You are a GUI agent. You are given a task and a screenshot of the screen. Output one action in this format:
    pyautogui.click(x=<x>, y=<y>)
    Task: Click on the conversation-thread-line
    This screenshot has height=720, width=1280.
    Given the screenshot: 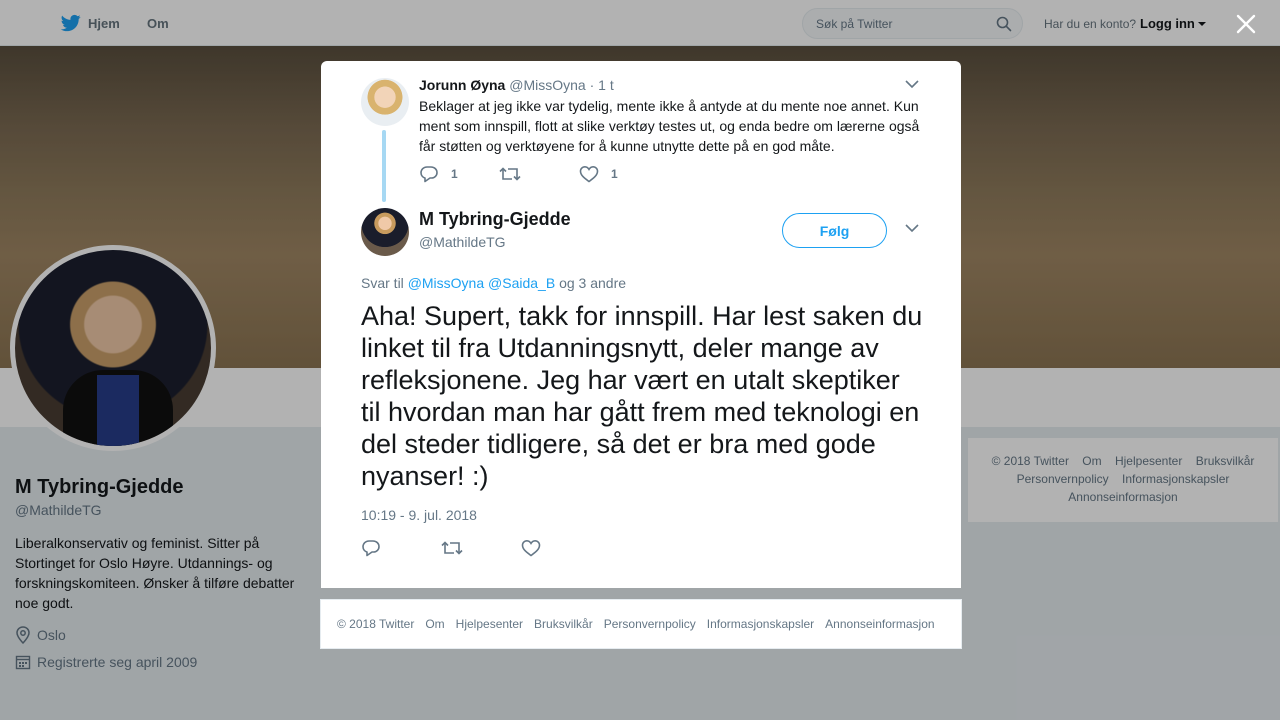 What is the action you would take?
    pyautogui.click(x=384, y=166)
    